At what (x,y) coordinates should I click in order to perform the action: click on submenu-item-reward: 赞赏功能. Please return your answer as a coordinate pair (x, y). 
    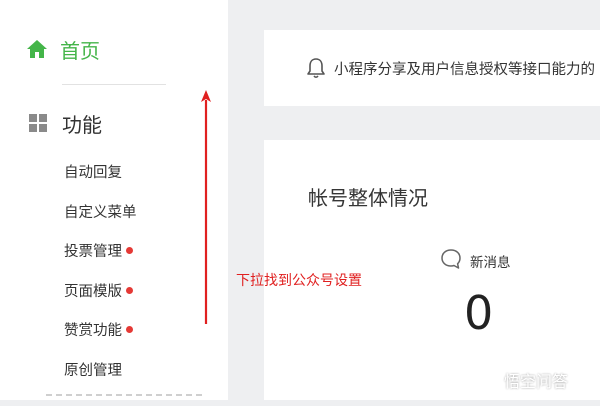
    Looking at the image, I should click on (100, 330).